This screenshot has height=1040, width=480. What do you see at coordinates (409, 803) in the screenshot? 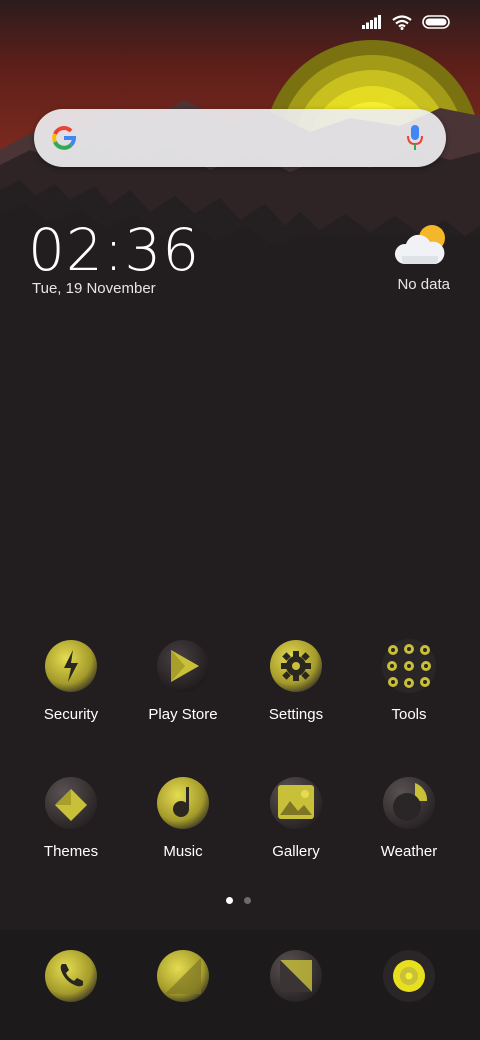
I see `weather-app-icon` at bounding box center [409, 803].